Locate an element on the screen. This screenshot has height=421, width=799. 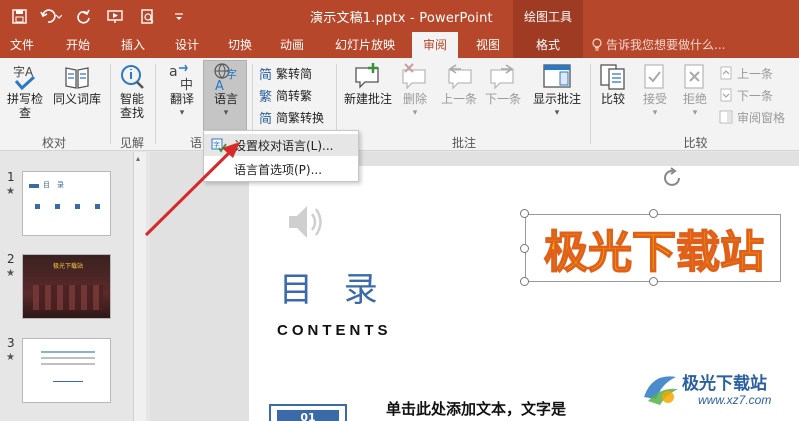
annotation-arrow is located at coordinates (192, 189).